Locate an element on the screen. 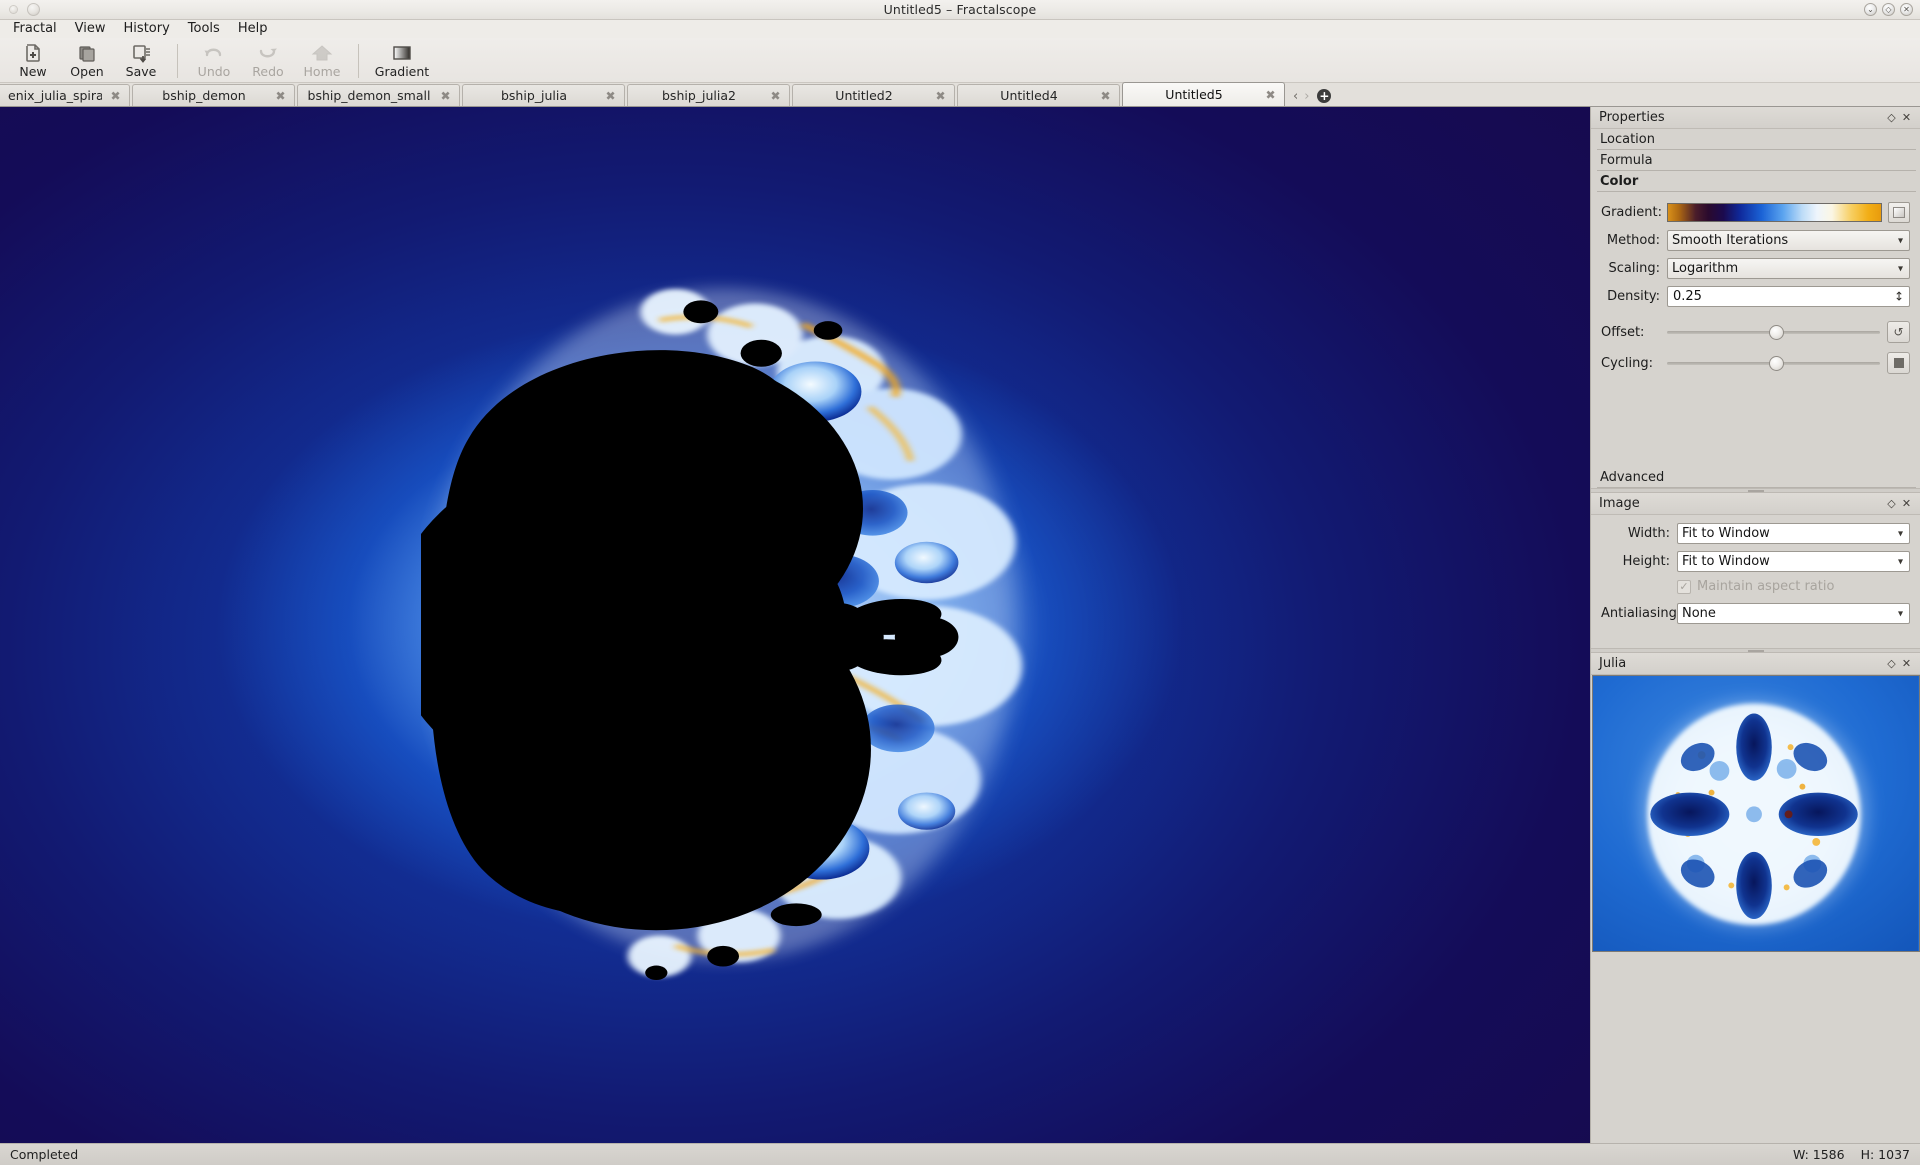  menu-tools: Tools is located at coordinates (204, 29).